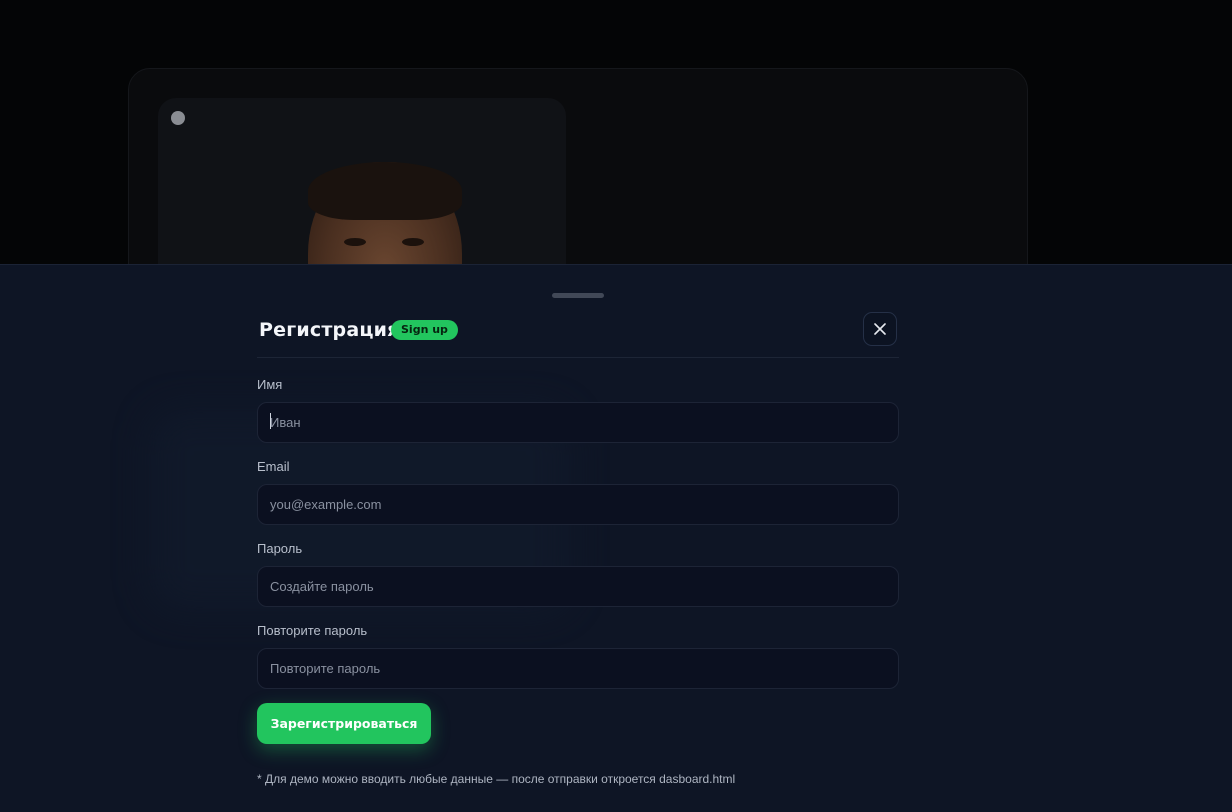  Describe the element at coordinates (270, 421) in the screenshot. I see `text-caret` at that location.